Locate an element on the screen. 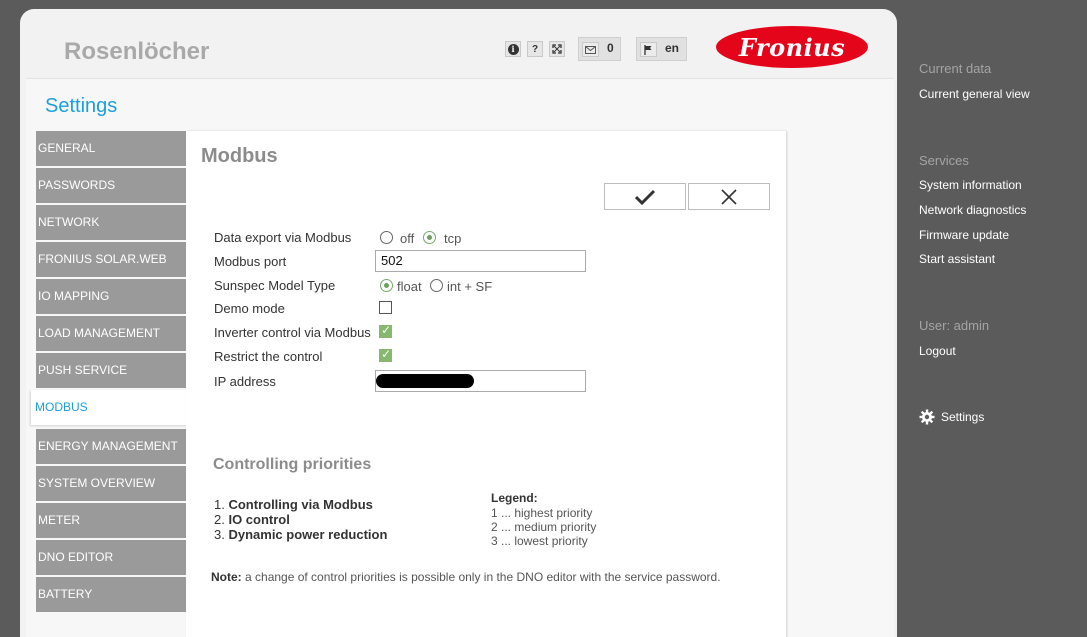  services-heading: Services is located at coordinates (944, 160).